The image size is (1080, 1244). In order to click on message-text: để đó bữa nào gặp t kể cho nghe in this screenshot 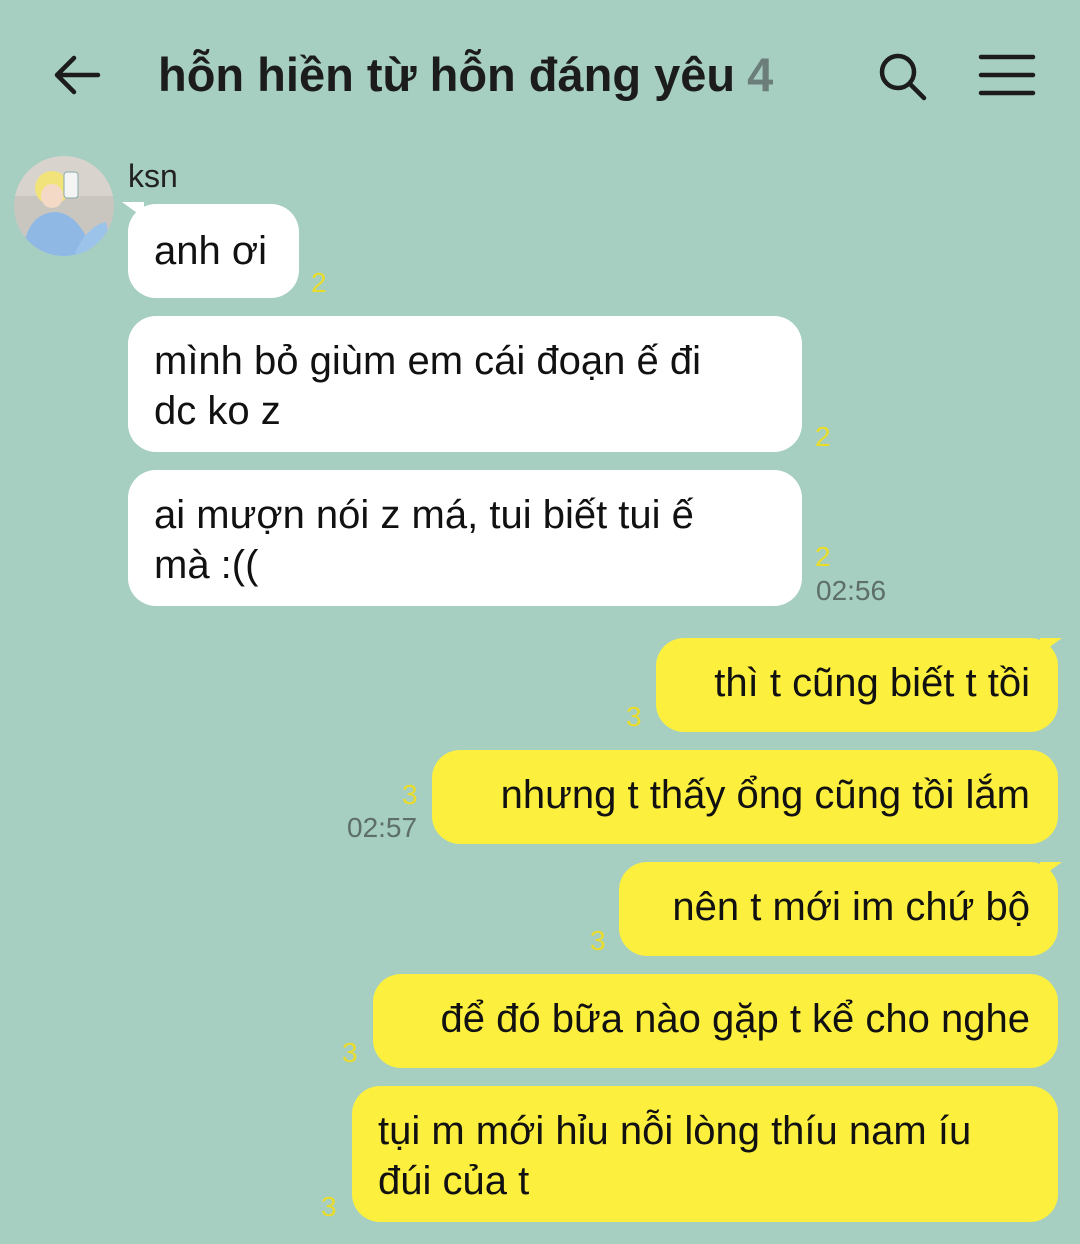, I will do `click(735, 1019)`.